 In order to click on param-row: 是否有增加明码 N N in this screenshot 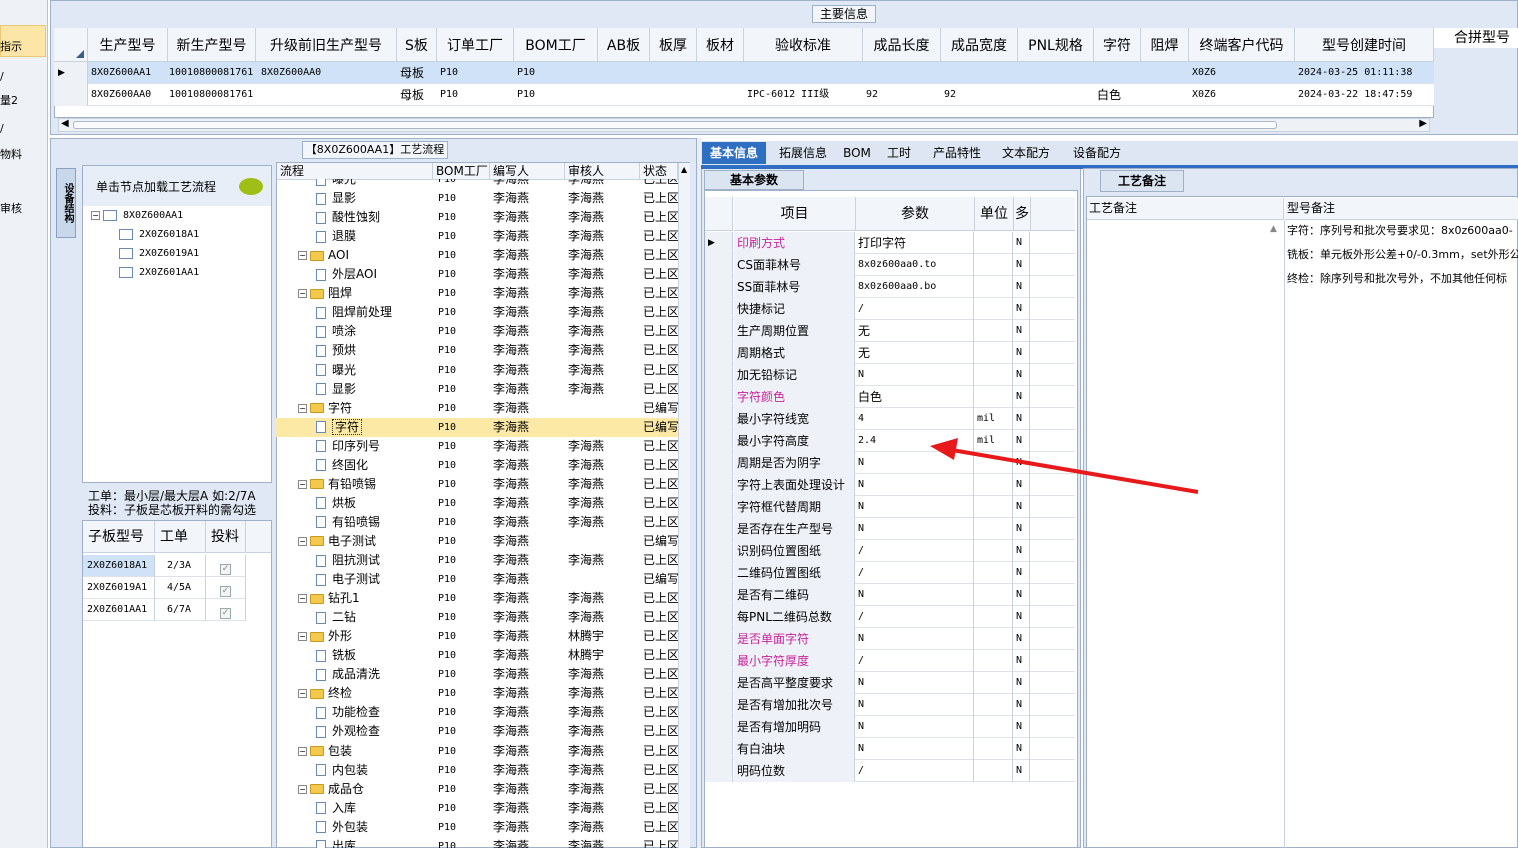, I will do `click(890, 727)`.